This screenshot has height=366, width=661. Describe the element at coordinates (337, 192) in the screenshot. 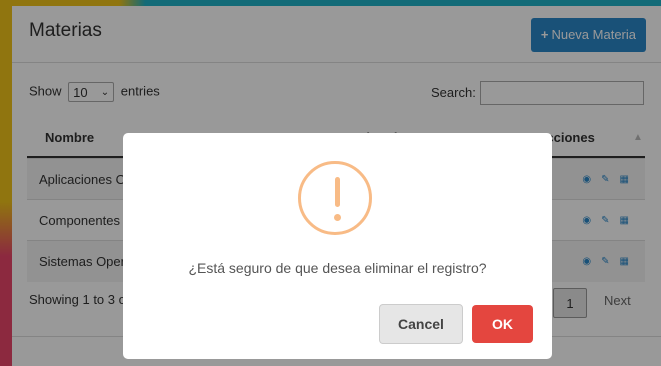

I see `warning-icon-bar` at that location.